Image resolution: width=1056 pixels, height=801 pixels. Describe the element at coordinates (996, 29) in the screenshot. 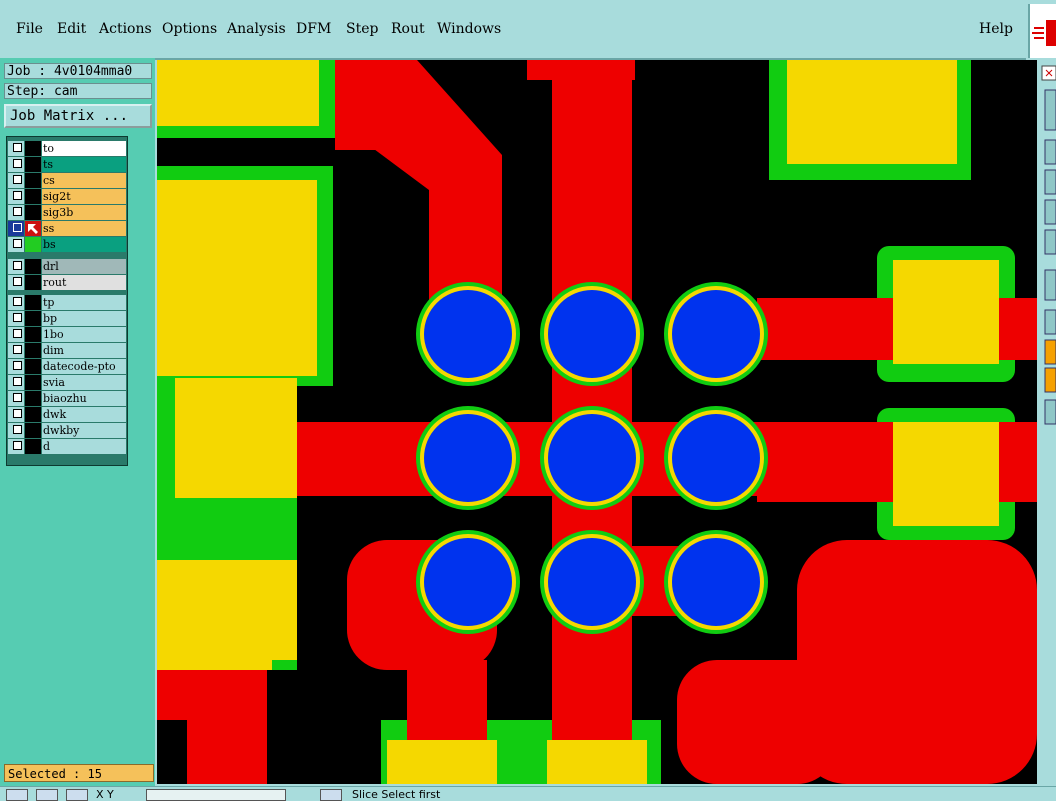

I see `menu-help: Help` at that location.